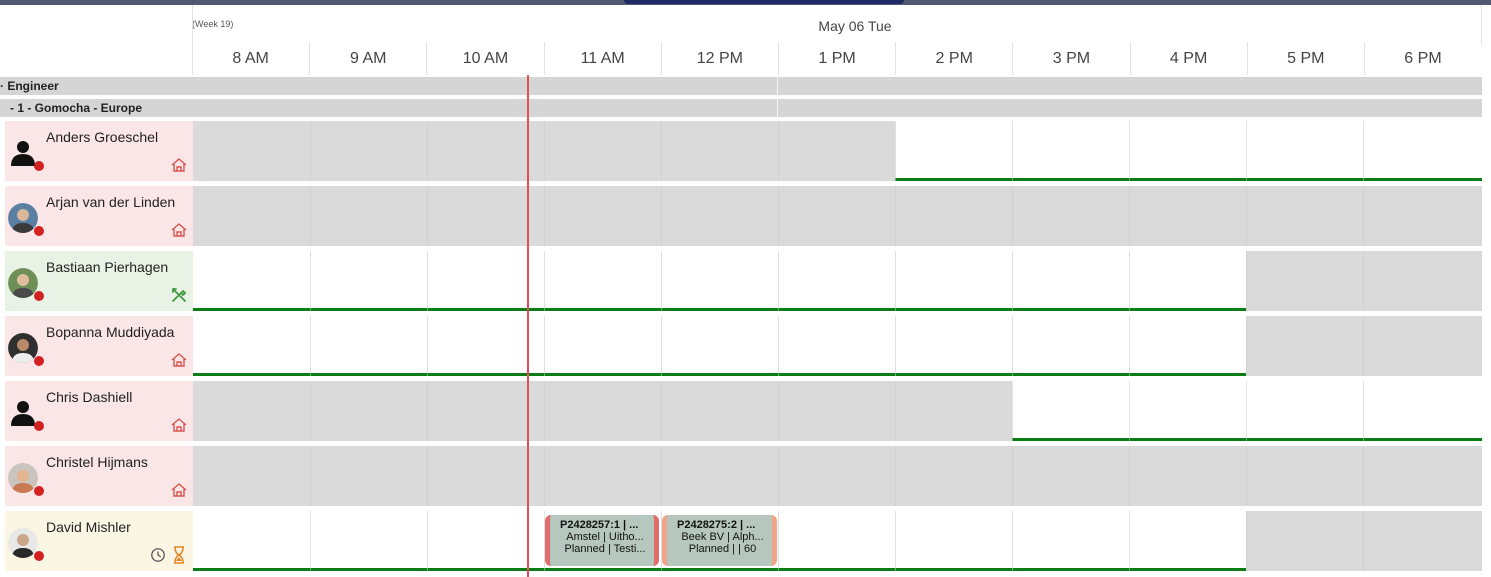 The width and height of the screenshot is (1491, 577). Describe the element at coordinates (953, 58) in the screenshot. I see `hour-label: 2 PM` at that location.